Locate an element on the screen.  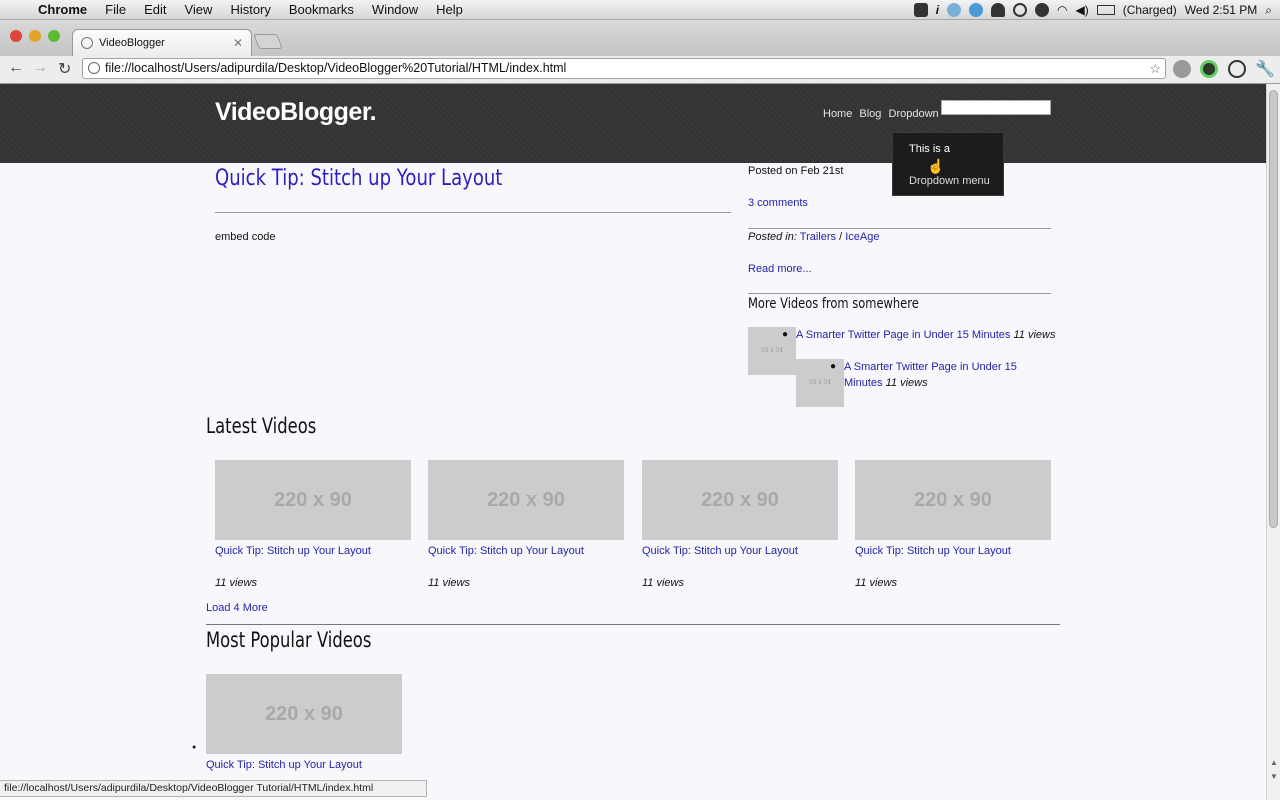
menu-file: File is located at coordinates (115, 9).